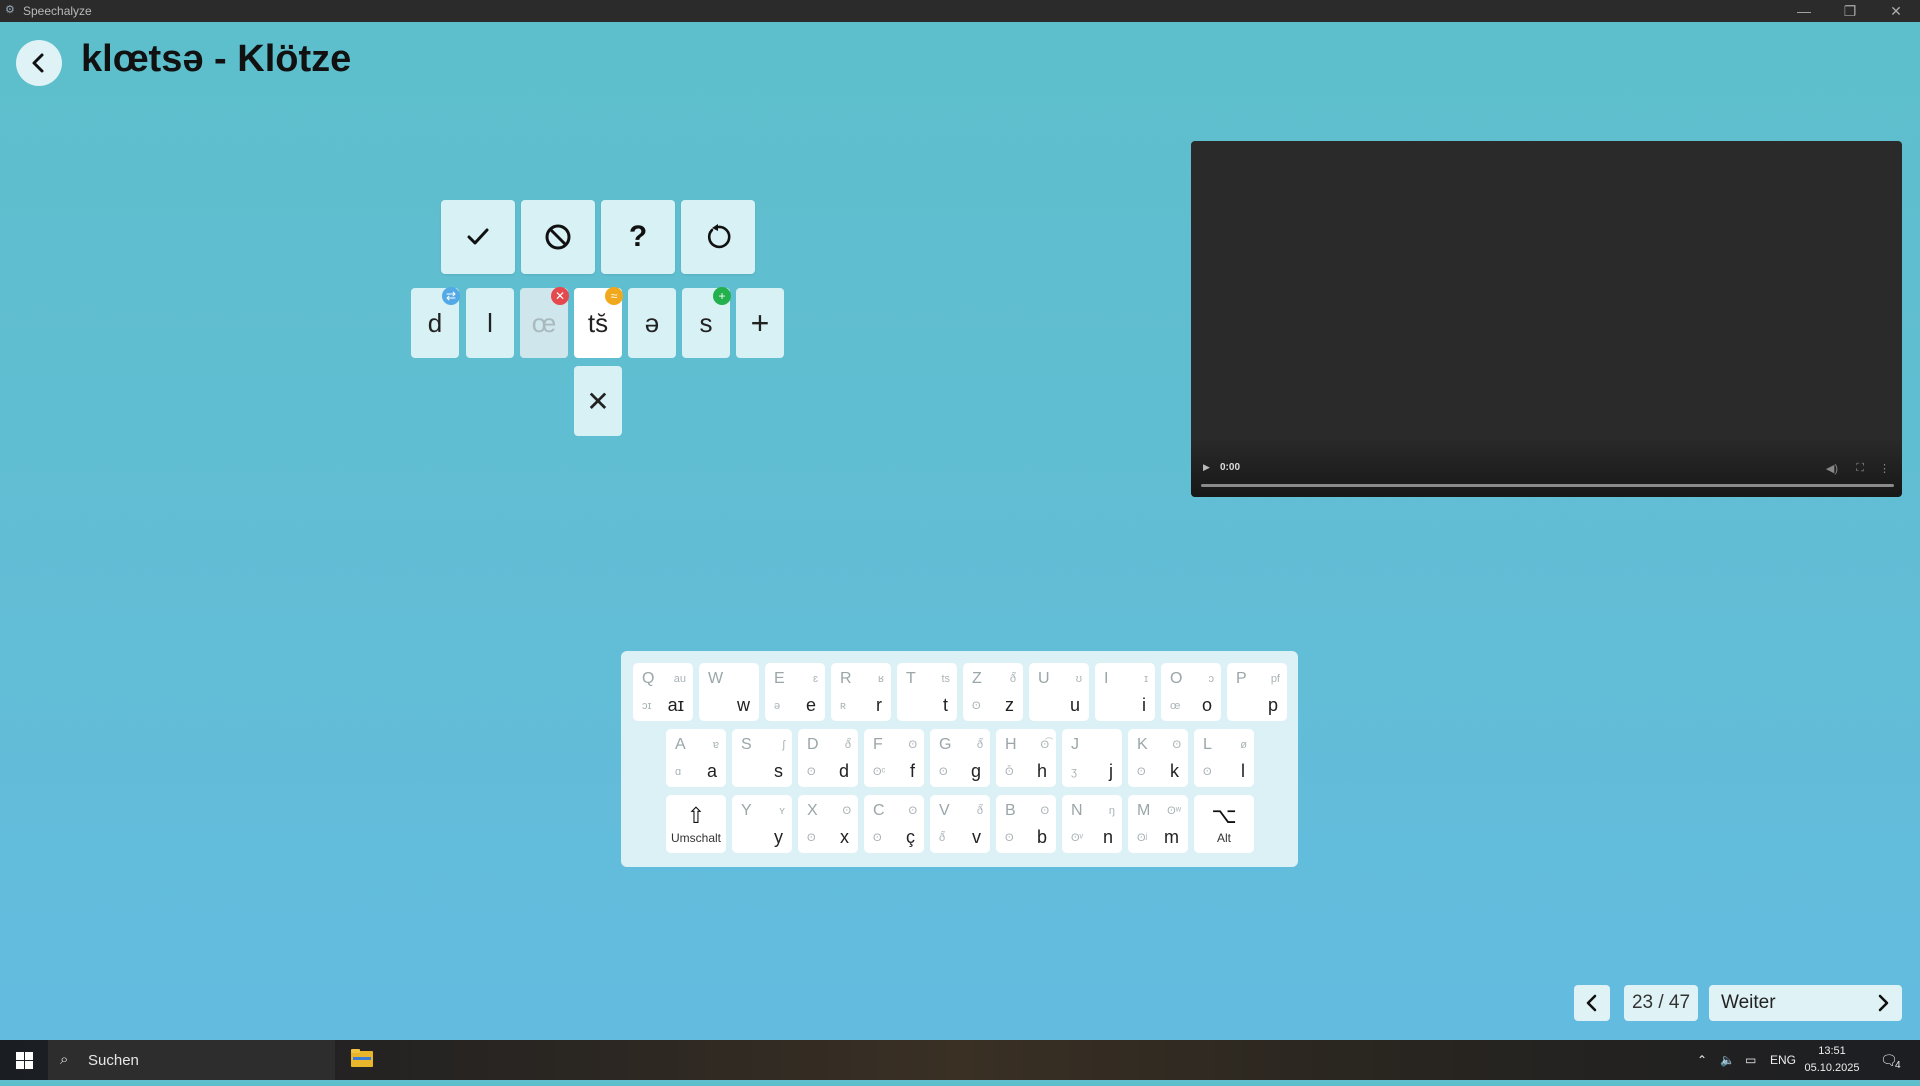  I want to click on add-phoneme-button: +, so click(760, 323).